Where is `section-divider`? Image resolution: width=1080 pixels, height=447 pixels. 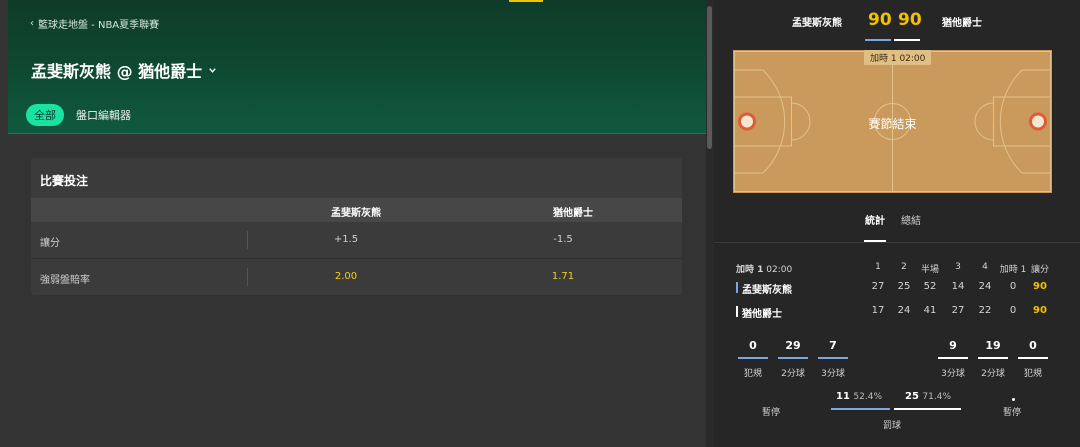 section-divider is located at coordinates (897, 242).